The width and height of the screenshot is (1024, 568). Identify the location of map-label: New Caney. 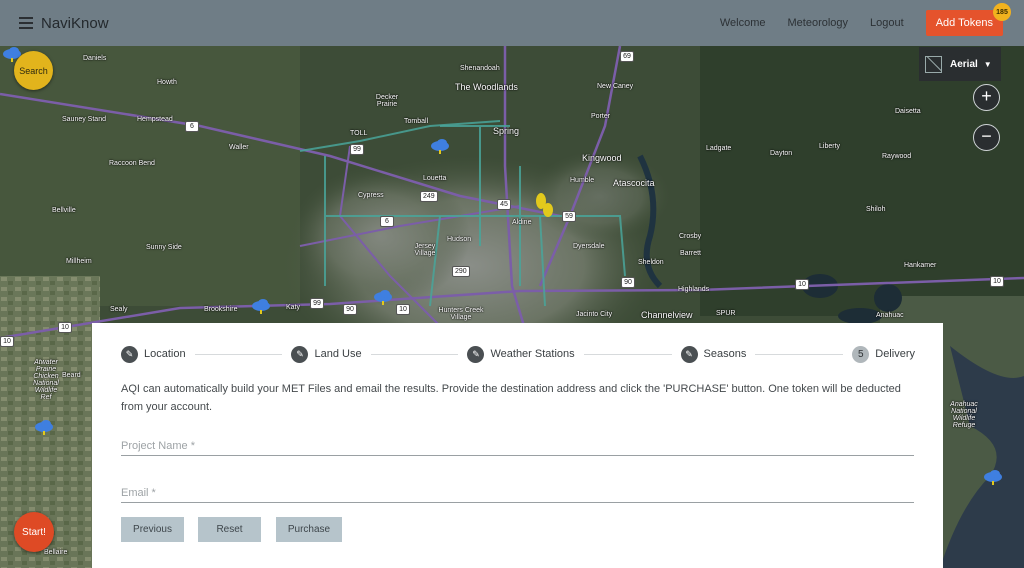
(615, 86).